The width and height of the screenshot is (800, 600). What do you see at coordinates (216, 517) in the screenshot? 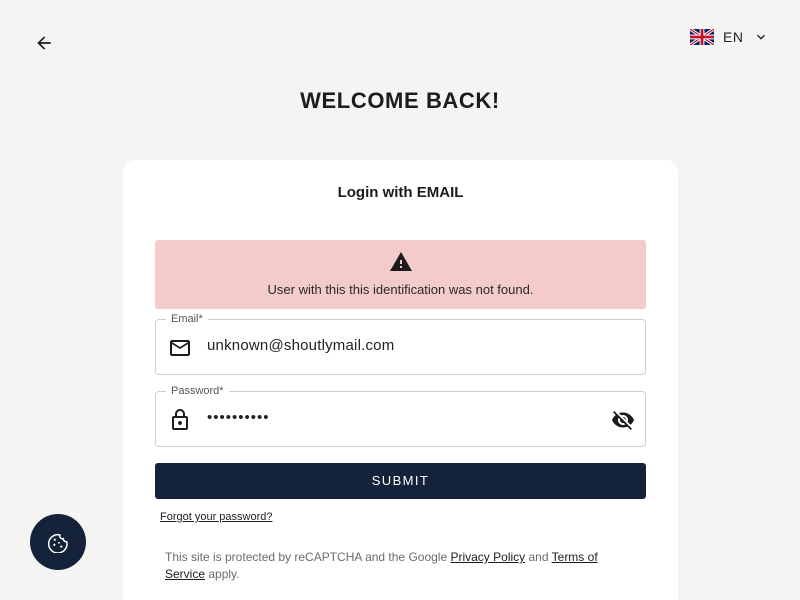
I see `forgot-password-link: Forgot your password?` at bounding box center [216, 517].